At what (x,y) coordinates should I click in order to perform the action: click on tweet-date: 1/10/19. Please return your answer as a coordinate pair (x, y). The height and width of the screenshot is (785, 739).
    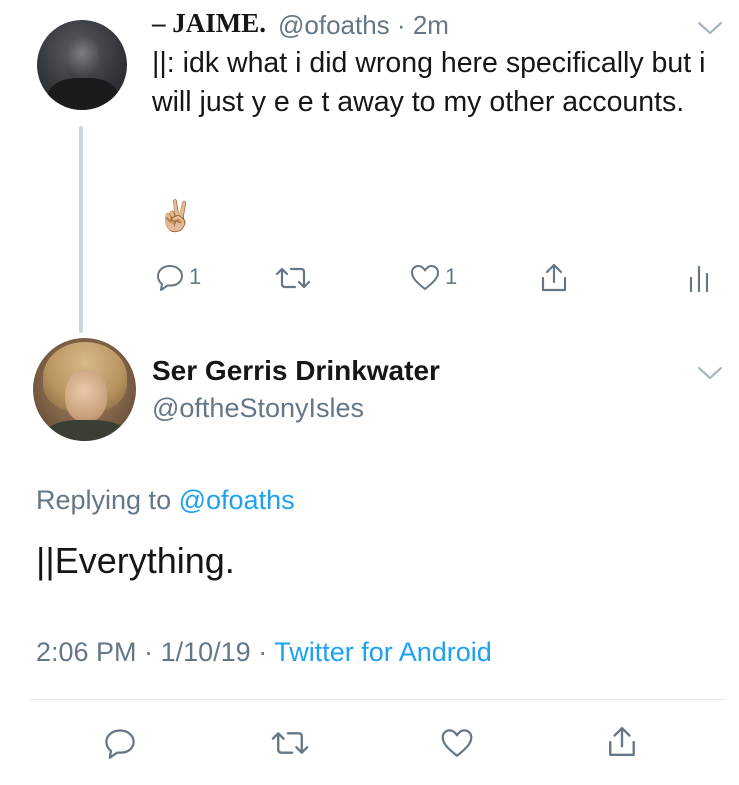
    Looking at the image, I should click on (205, 652).